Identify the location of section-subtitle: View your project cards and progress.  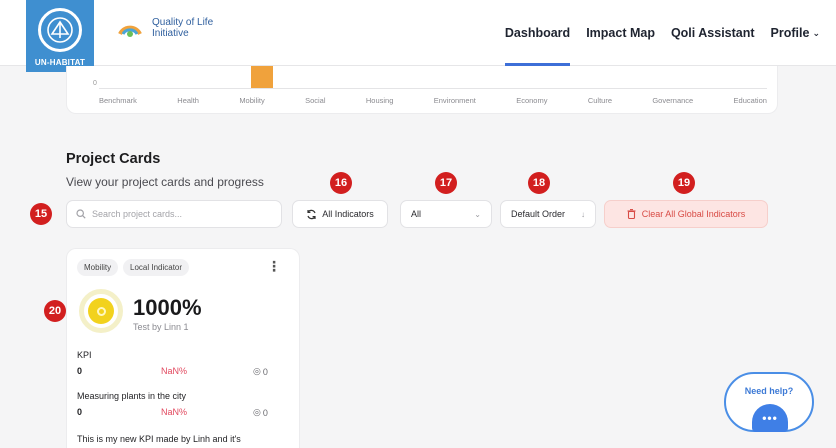
(165, 182).